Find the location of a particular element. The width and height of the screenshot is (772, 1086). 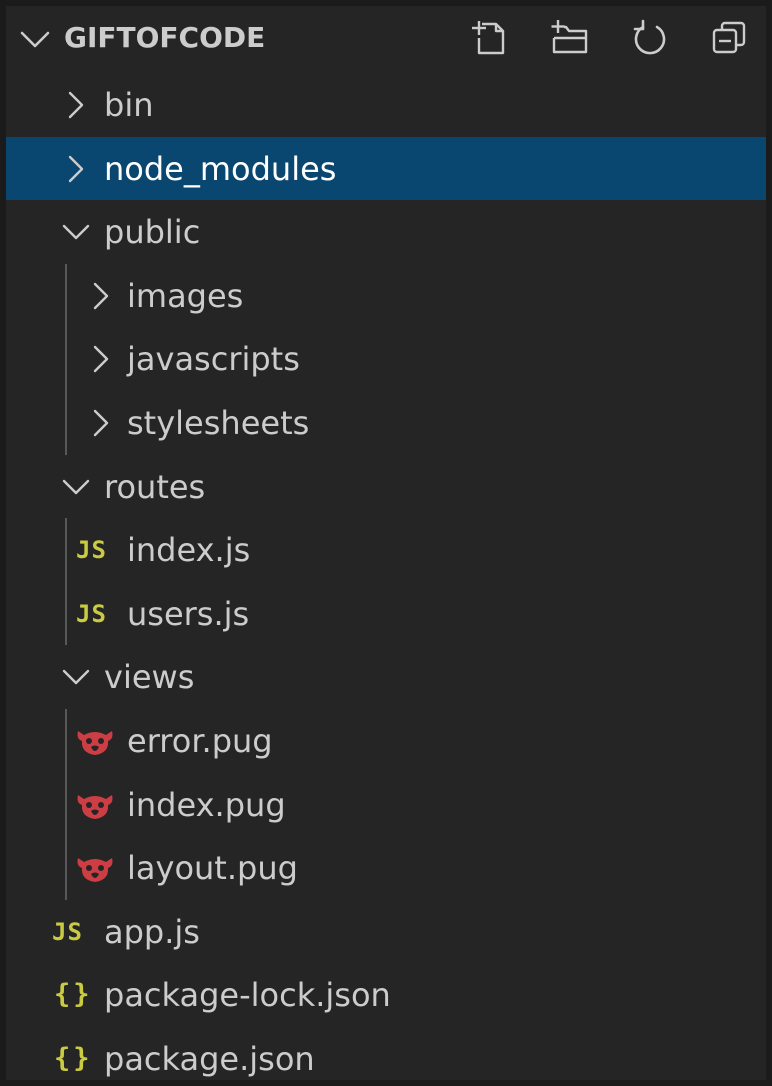

new-file-button is located at coordinates (490, 38).